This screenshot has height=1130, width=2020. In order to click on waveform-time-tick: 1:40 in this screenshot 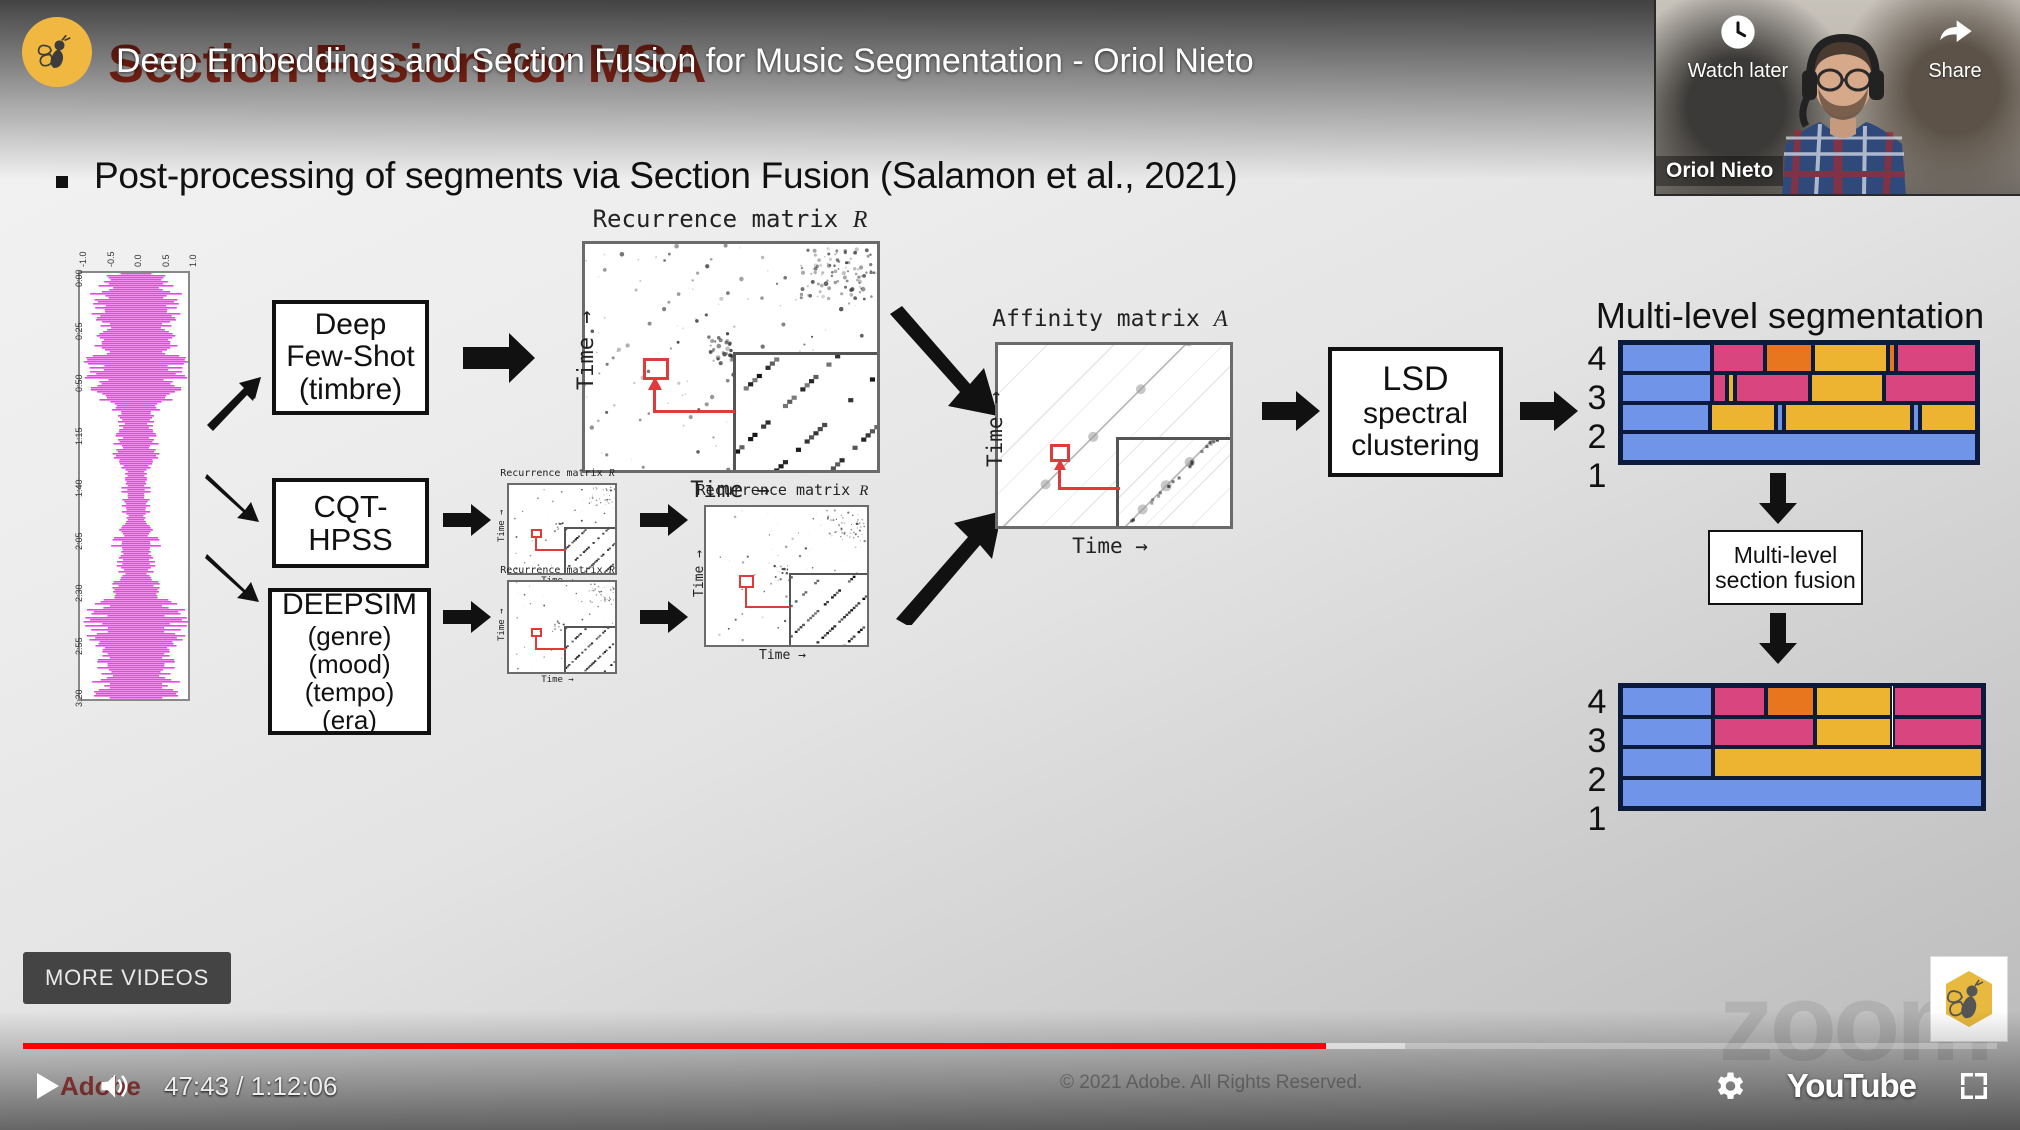, I will do `click(79, 488)`.